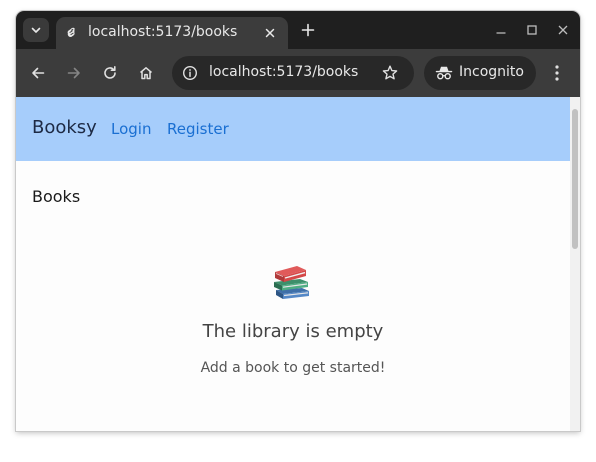 The width and height of the screenshot is (596, 462). I want to click on close-icon, so click(270, 33).